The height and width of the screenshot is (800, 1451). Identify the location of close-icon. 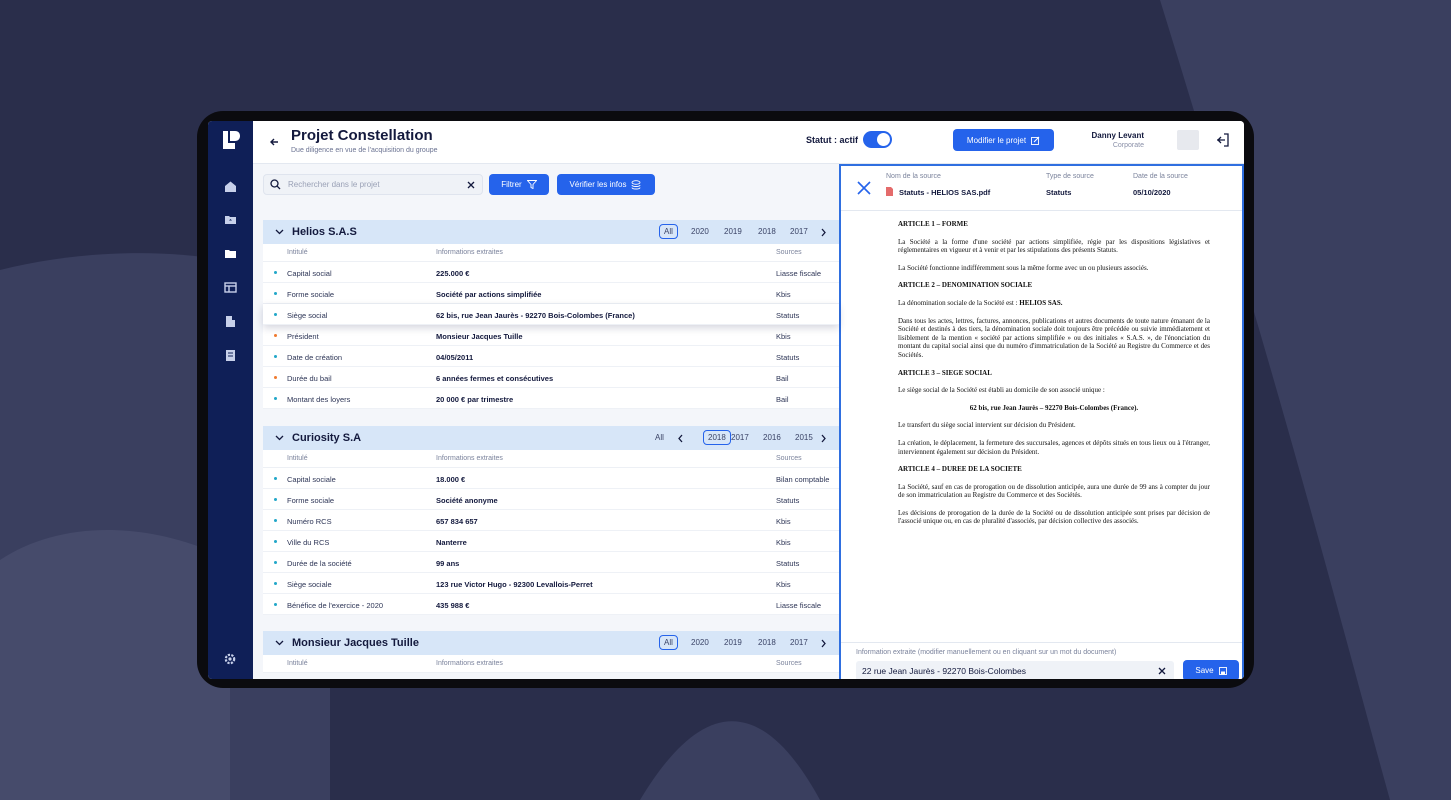
(864, 188).